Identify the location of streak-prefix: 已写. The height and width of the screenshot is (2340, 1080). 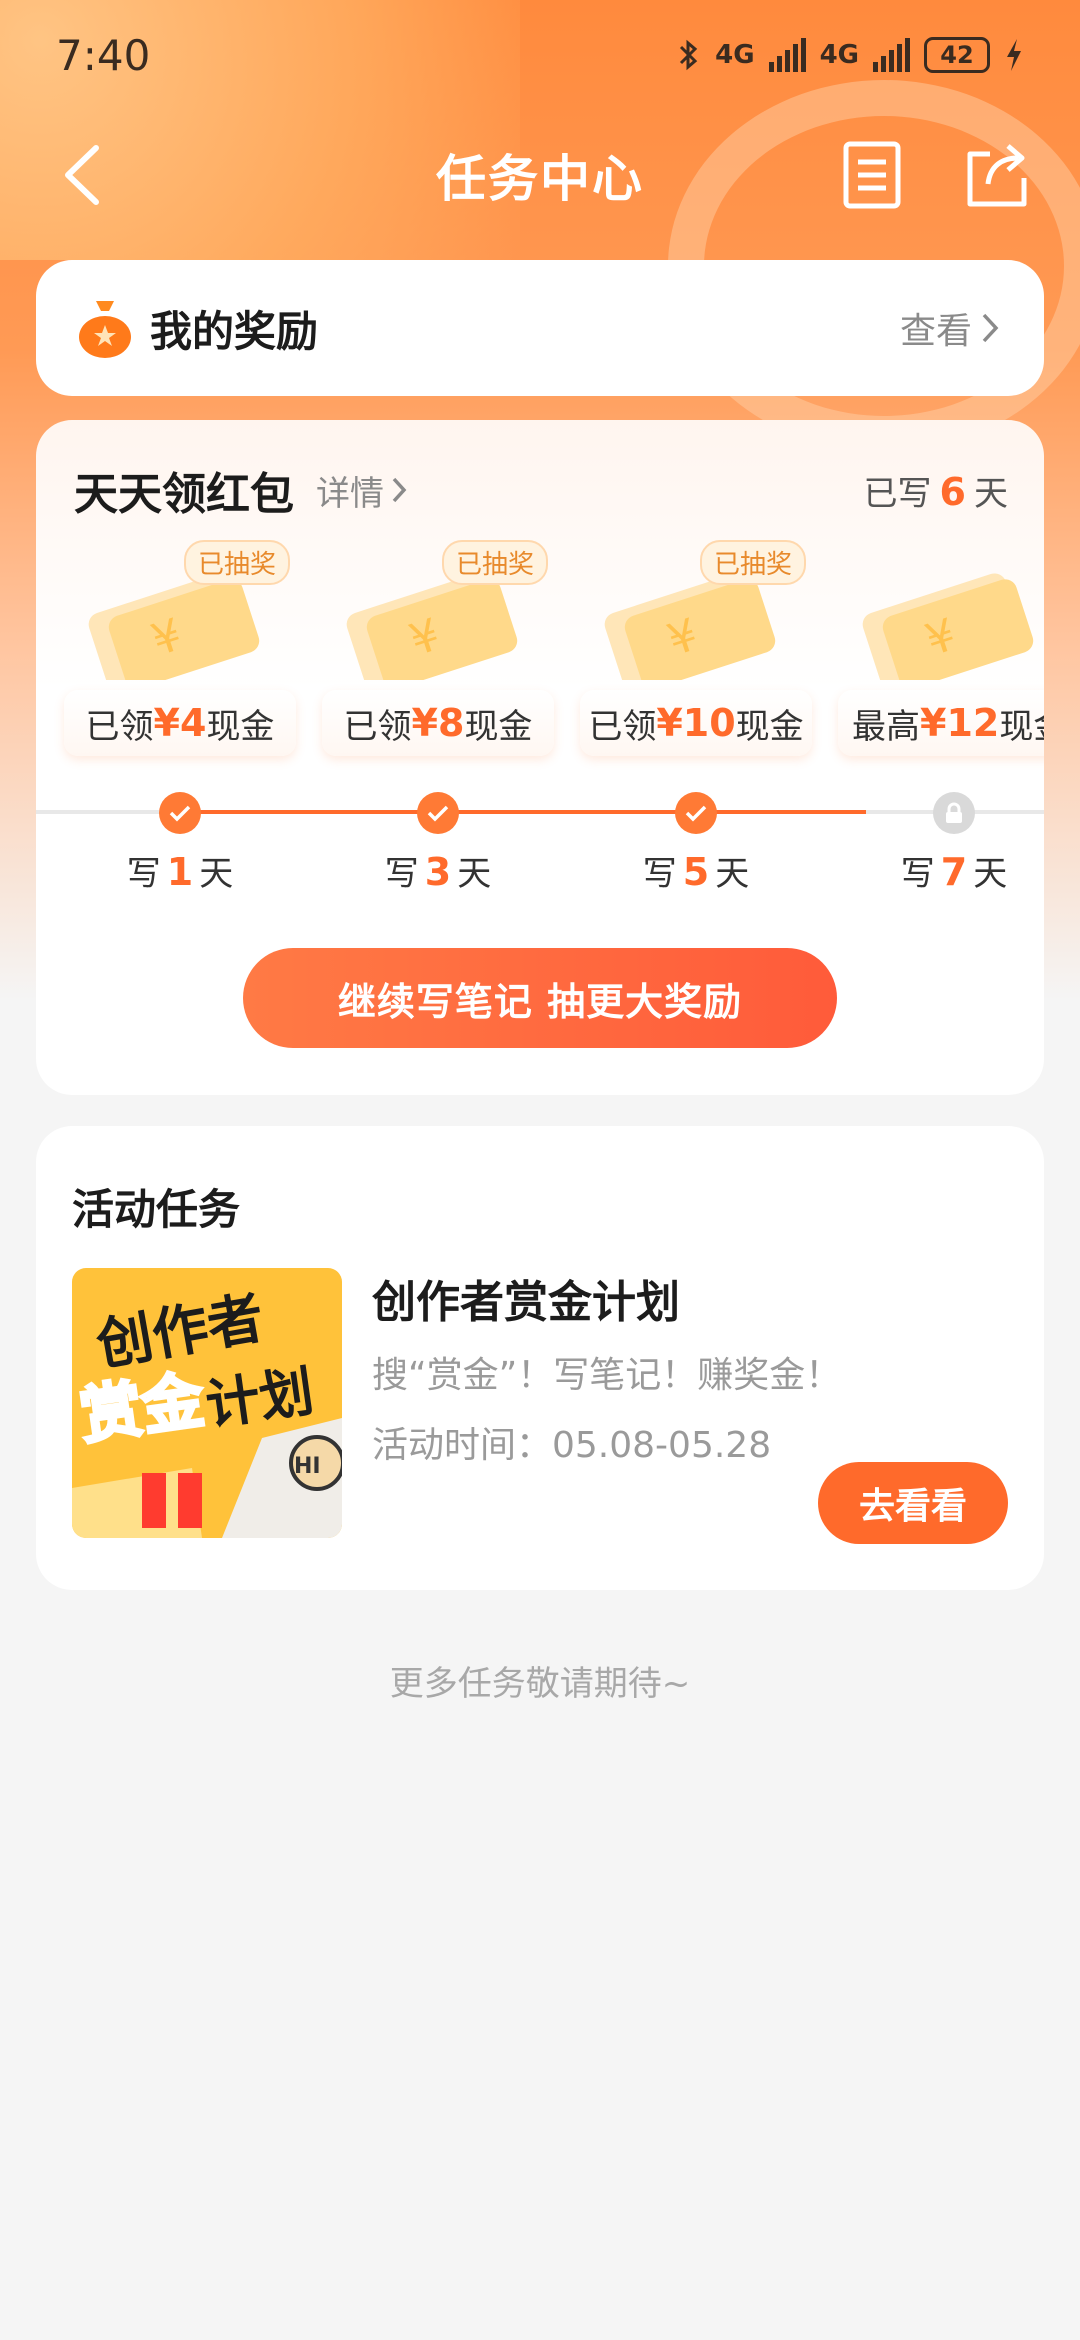
(897, 493).